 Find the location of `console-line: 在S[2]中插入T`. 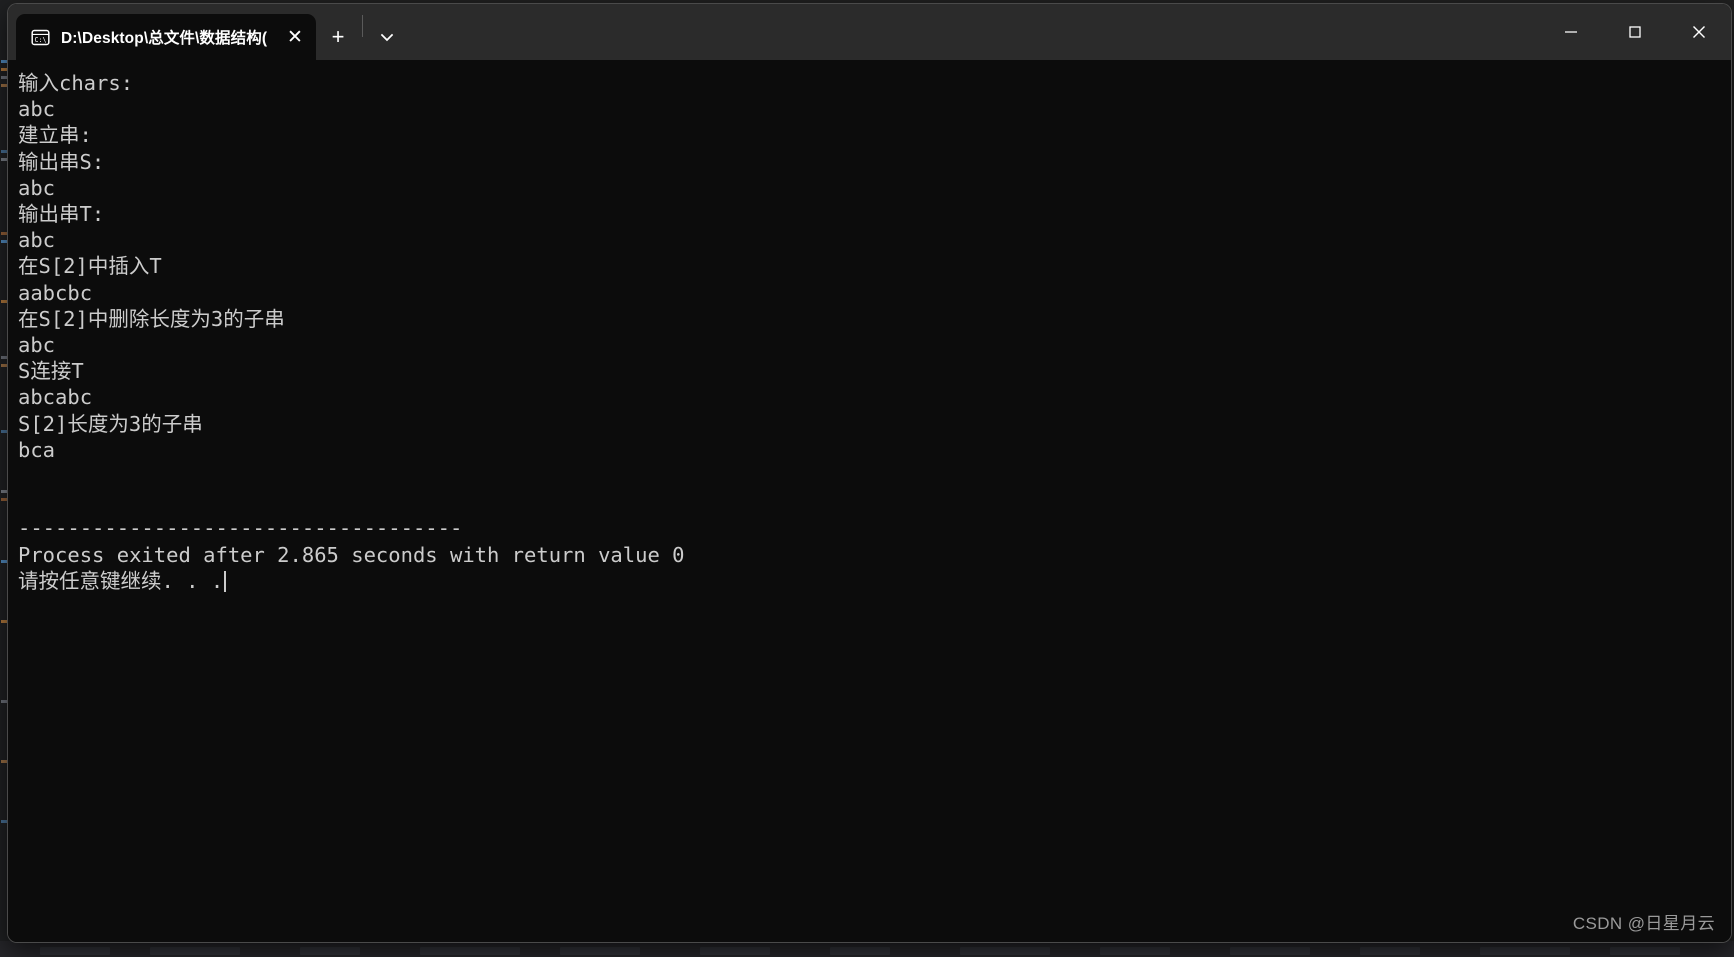

console-line: 在S[2]中插入T is located at coordinates (90, 266).